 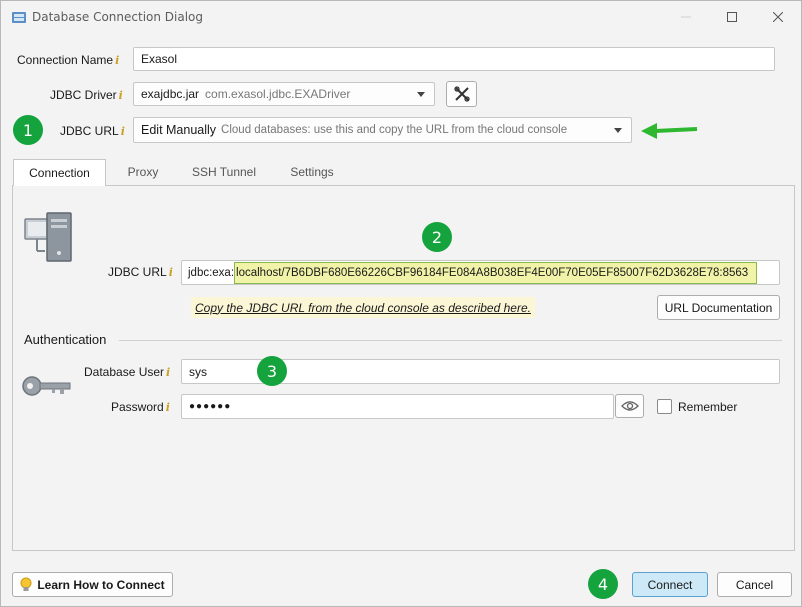 I want to click on window-title: Database Connection Dialog, so click(x=118, y=17).